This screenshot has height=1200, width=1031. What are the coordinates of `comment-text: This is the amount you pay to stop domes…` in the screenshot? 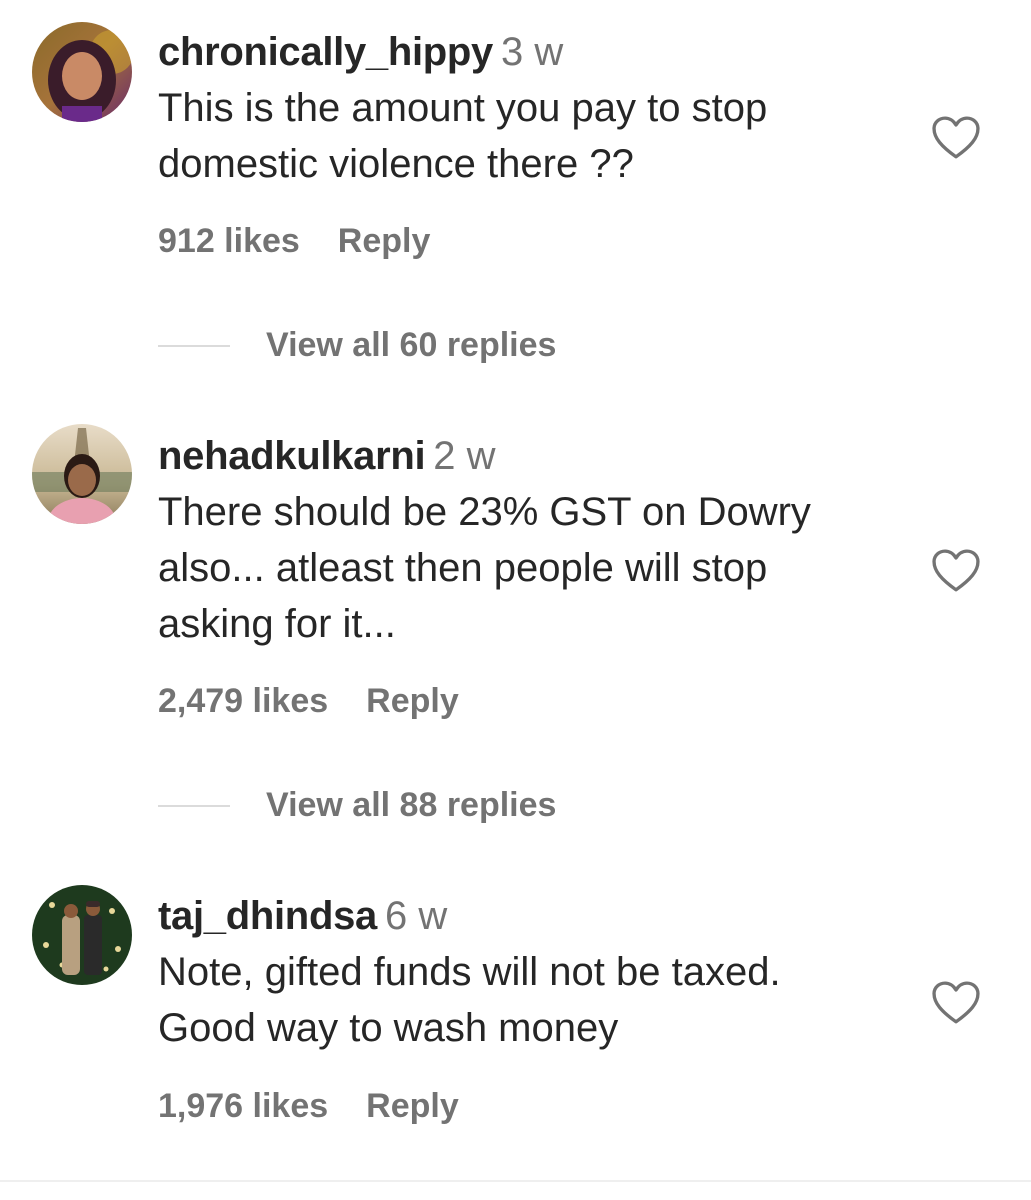 It's located at (463, 136).